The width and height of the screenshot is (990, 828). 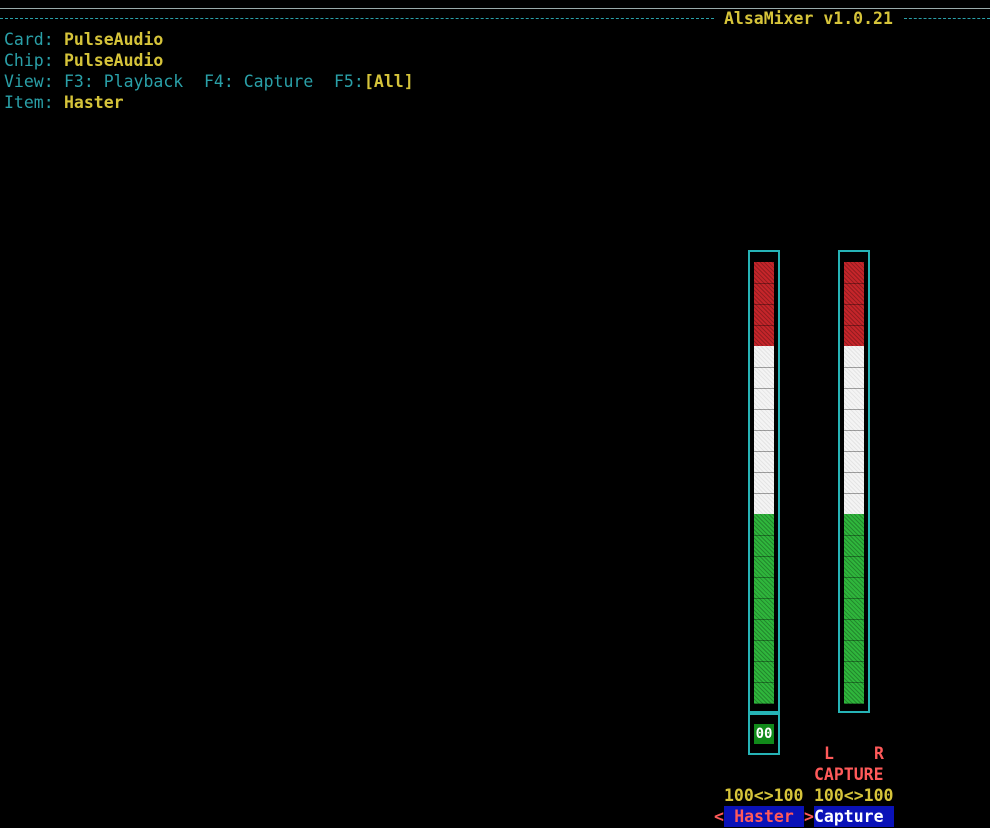 What do you see at coordinates (764, 795) in the screenshot?
I see `master-volume-value: 100<>100` at bounding box center [764, 795].